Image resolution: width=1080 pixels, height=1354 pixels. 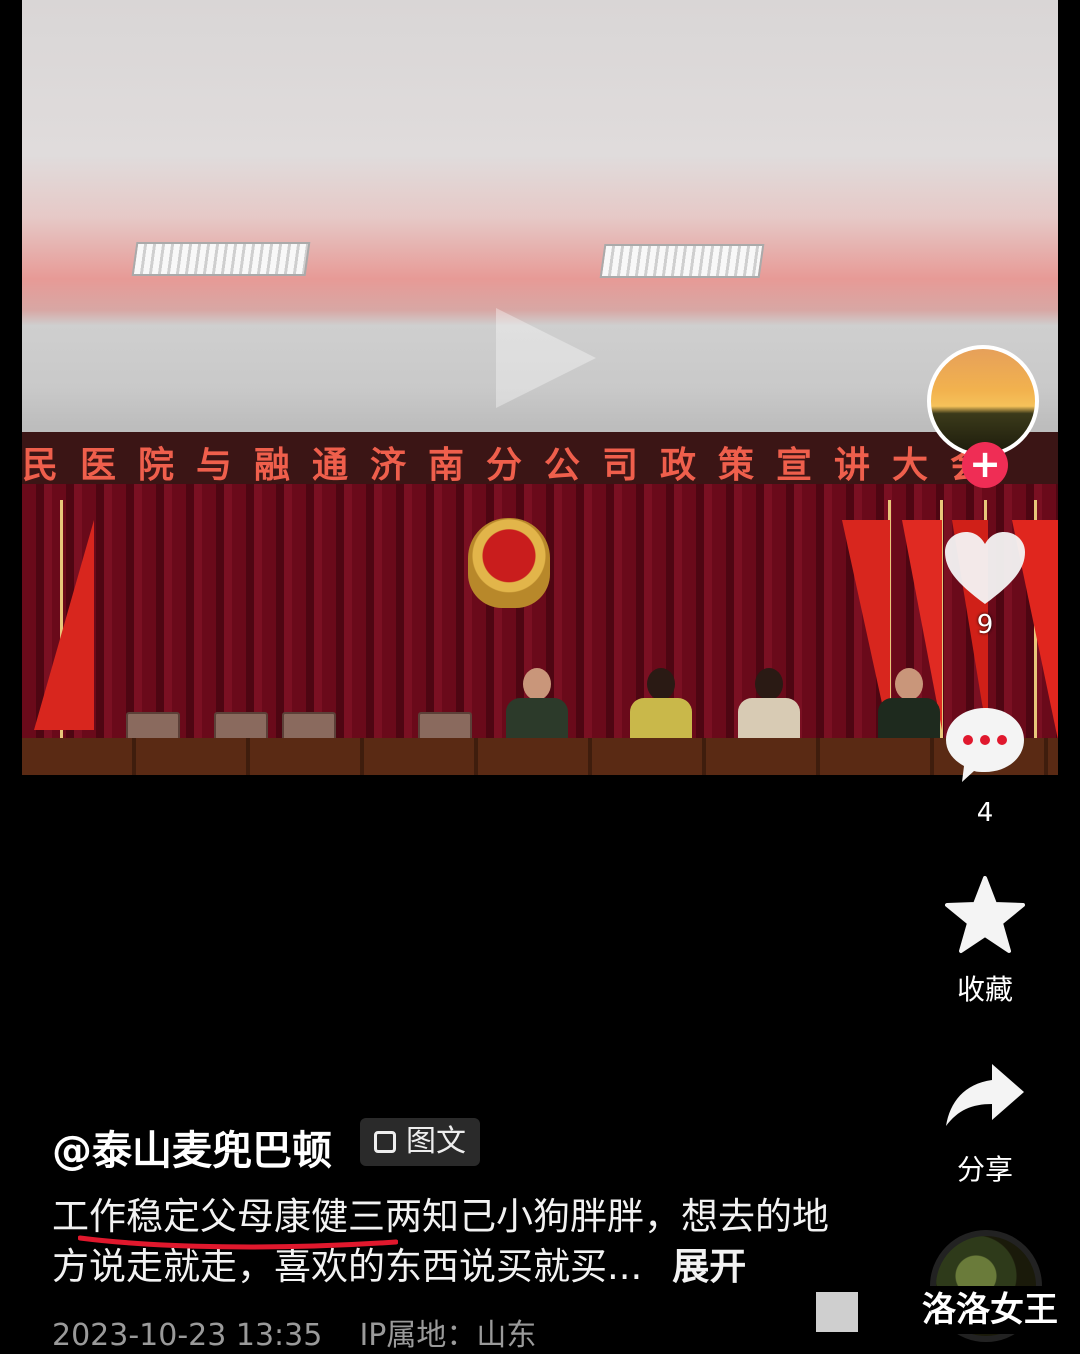 I want to click on comment-icon, so click(x=985, y=745).